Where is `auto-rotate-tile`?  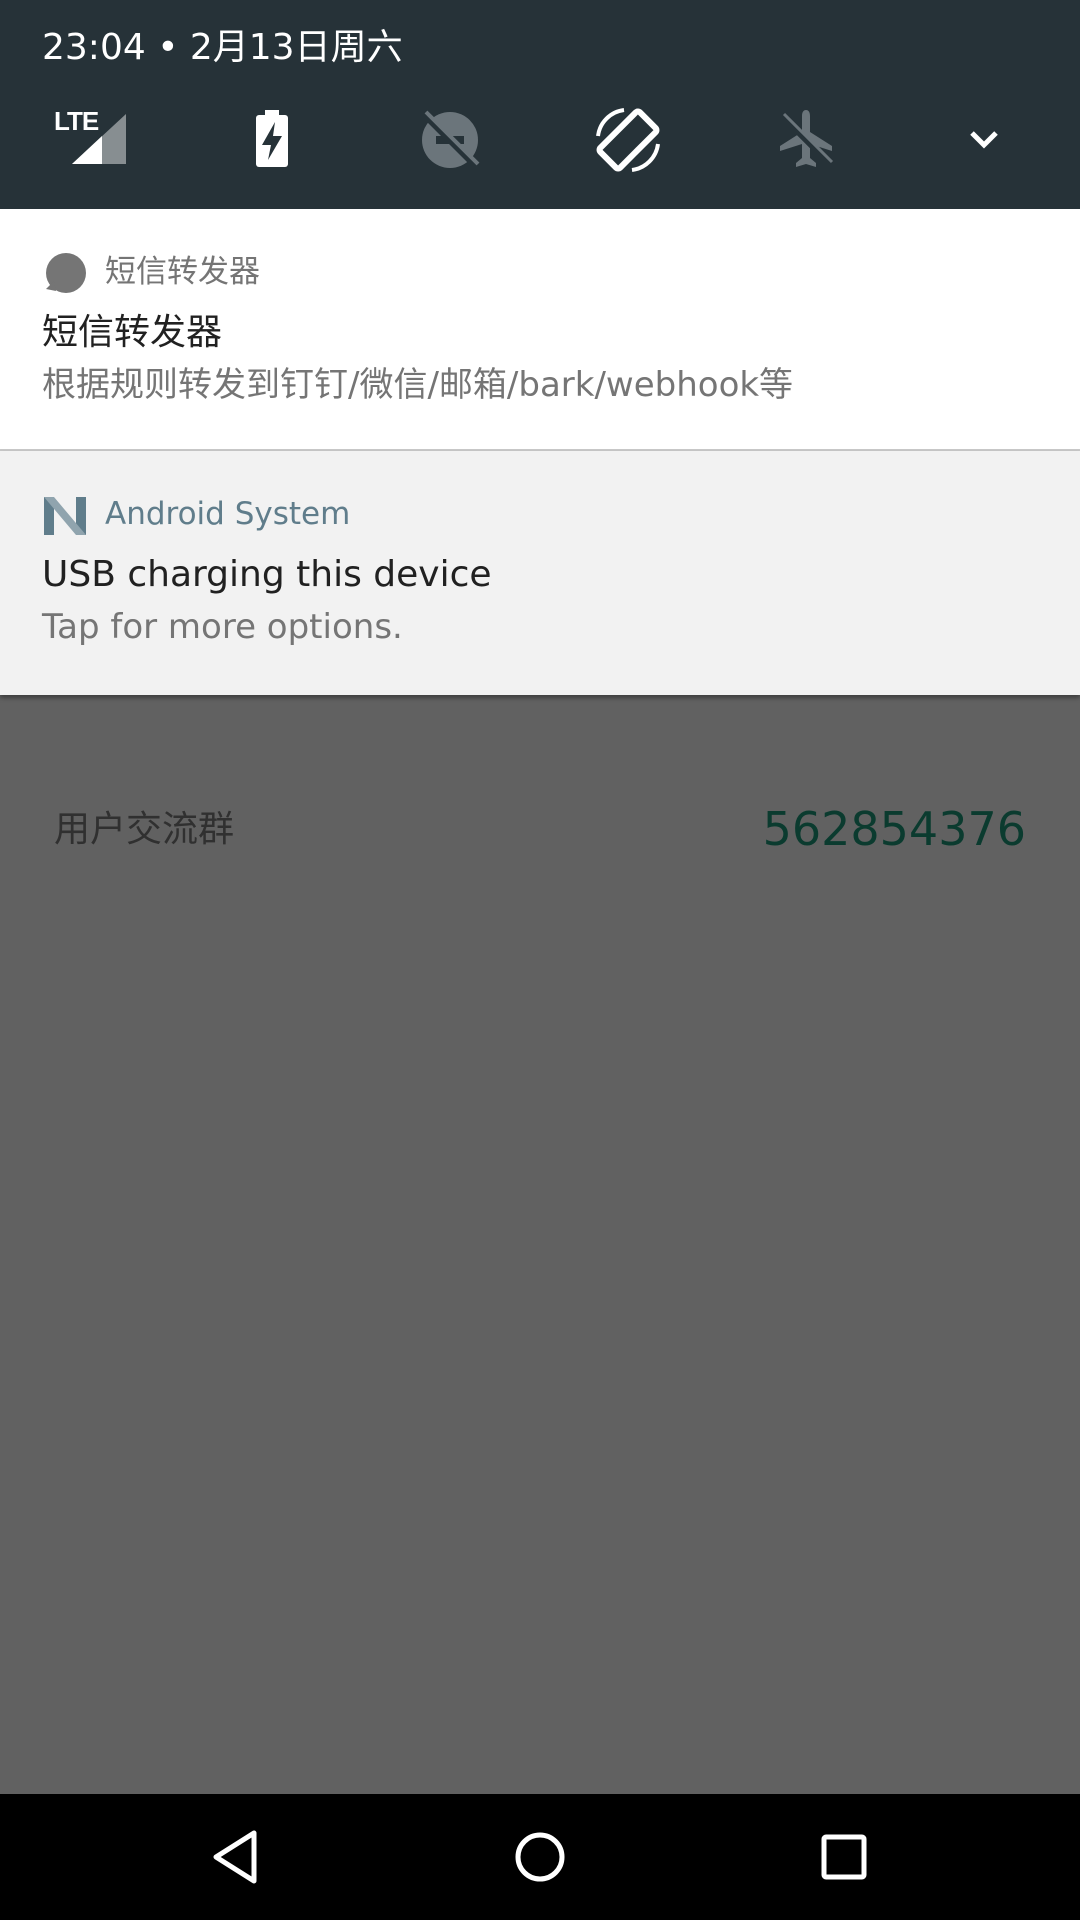
auto-rotate-tile is located at coordinates (628, 140).